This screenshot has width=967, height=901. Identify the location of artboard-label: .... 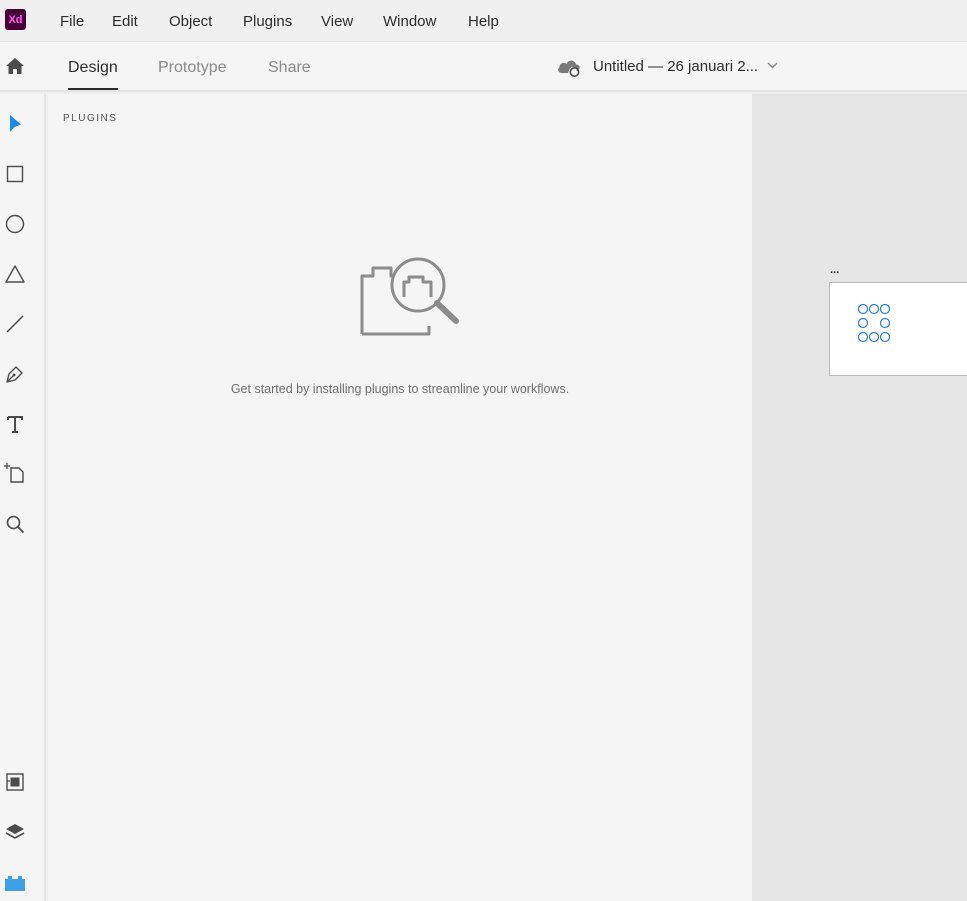
(834, 270).